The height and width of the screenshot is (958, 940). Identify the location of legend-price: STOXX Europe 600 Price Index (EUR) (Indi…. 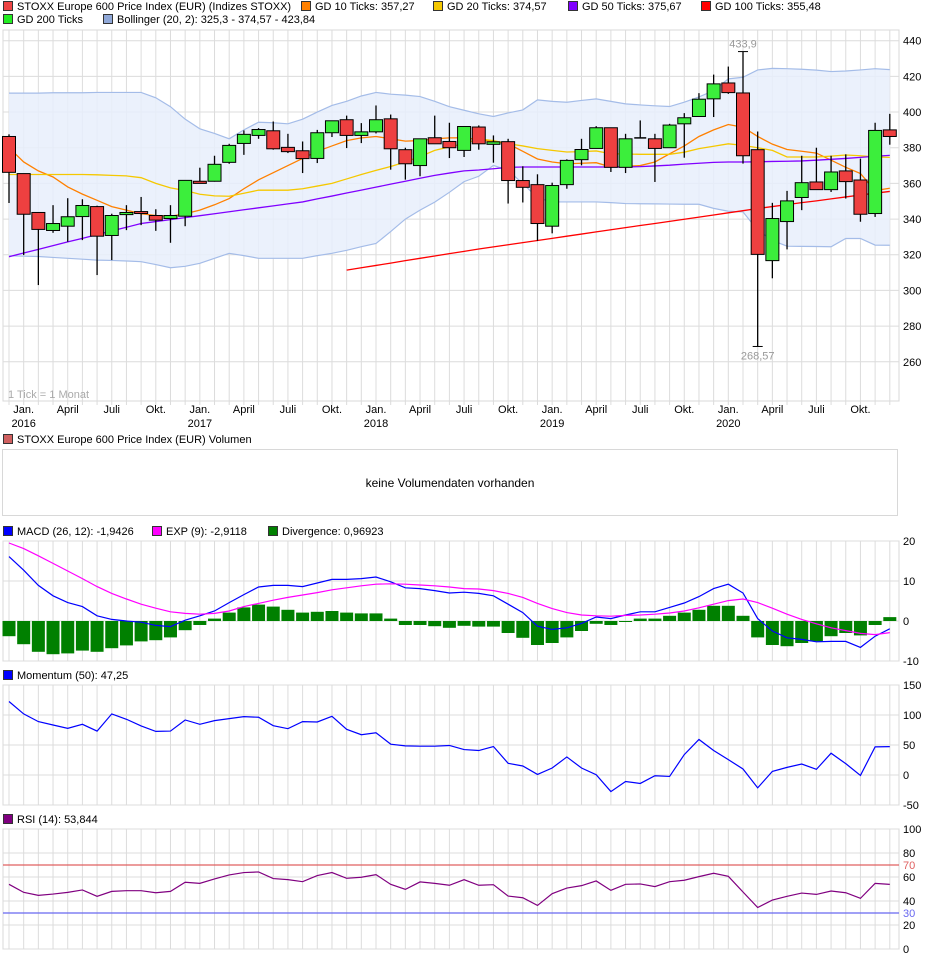
(147, 7).